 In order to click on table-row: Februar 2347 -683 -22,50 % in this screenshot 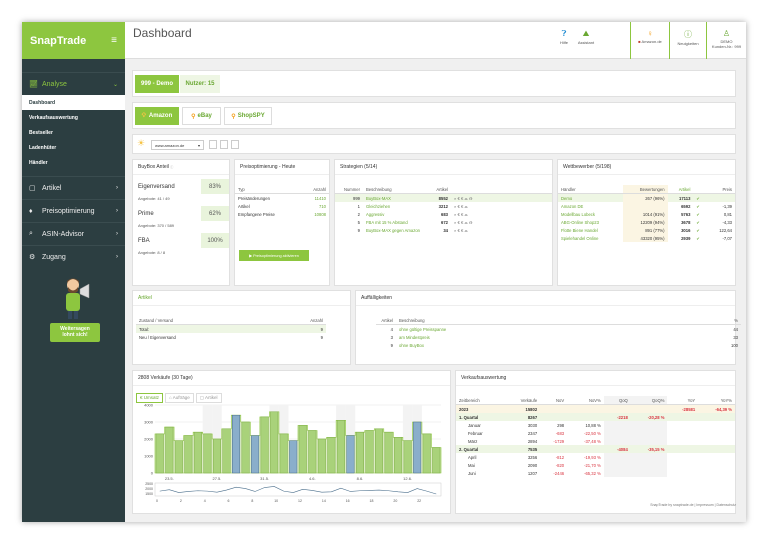, I will do `click(595, 433)`.